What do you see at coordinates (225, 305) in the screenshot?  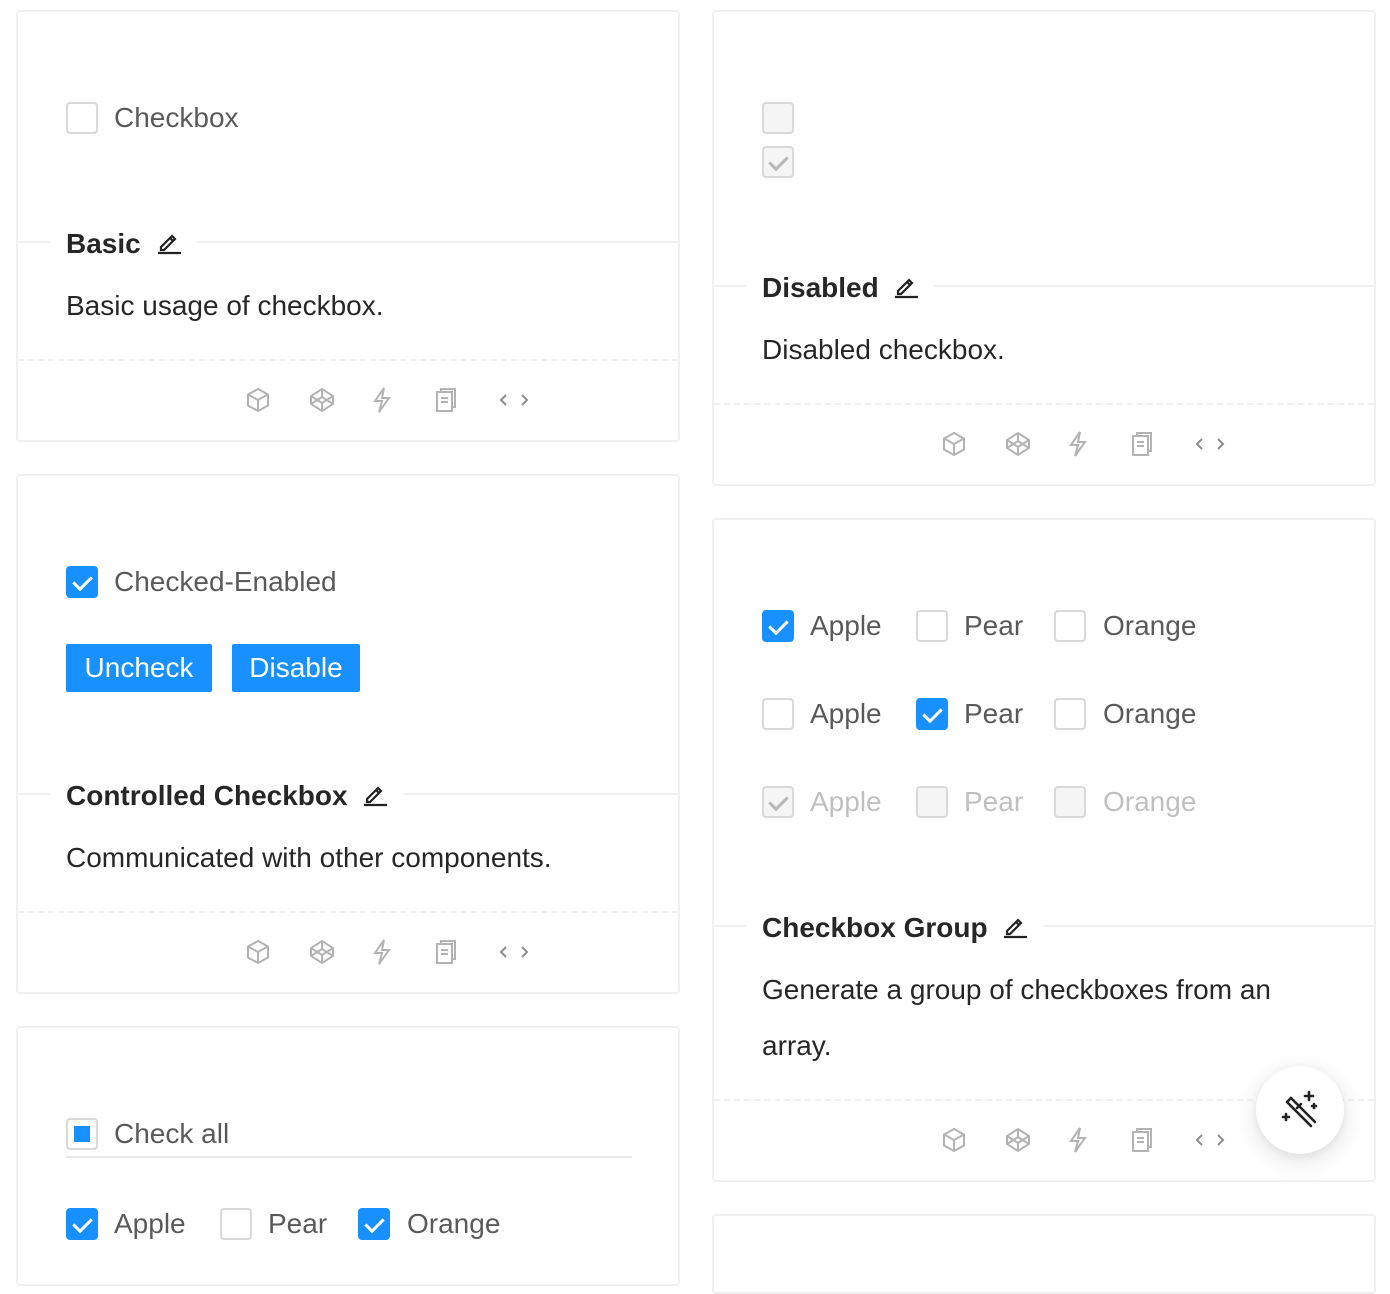 I see `demo-description: Basic usage of checkbox.` at bounding box center [225, 305].